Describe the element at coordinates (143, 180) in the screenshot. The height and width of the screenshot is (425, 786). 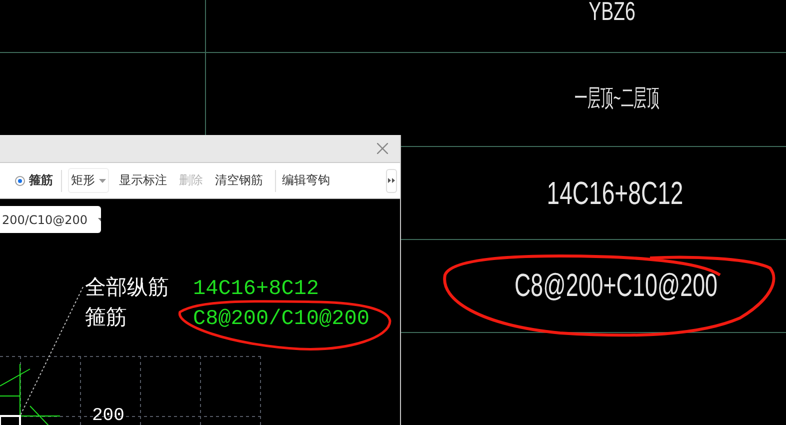
I see `toolbar-button: 显示标注` at that location.